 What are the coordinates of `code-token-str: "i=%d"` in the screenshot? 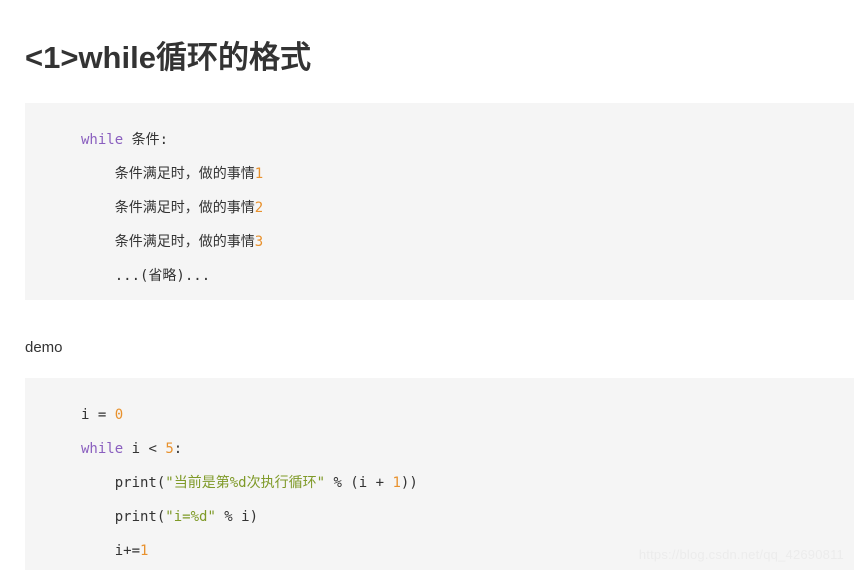 It's located at (190, 517).